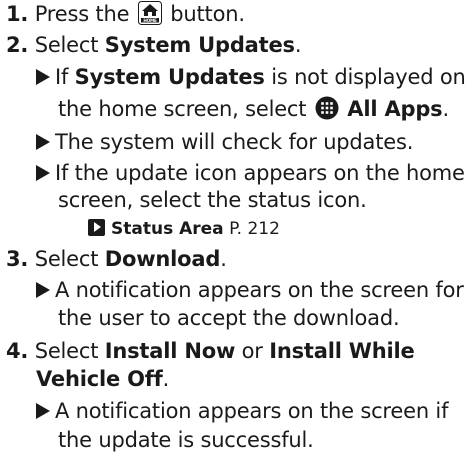  Describe the element at coordinates (62, 77) in the screenshot. I see `note-text: If` at that location.